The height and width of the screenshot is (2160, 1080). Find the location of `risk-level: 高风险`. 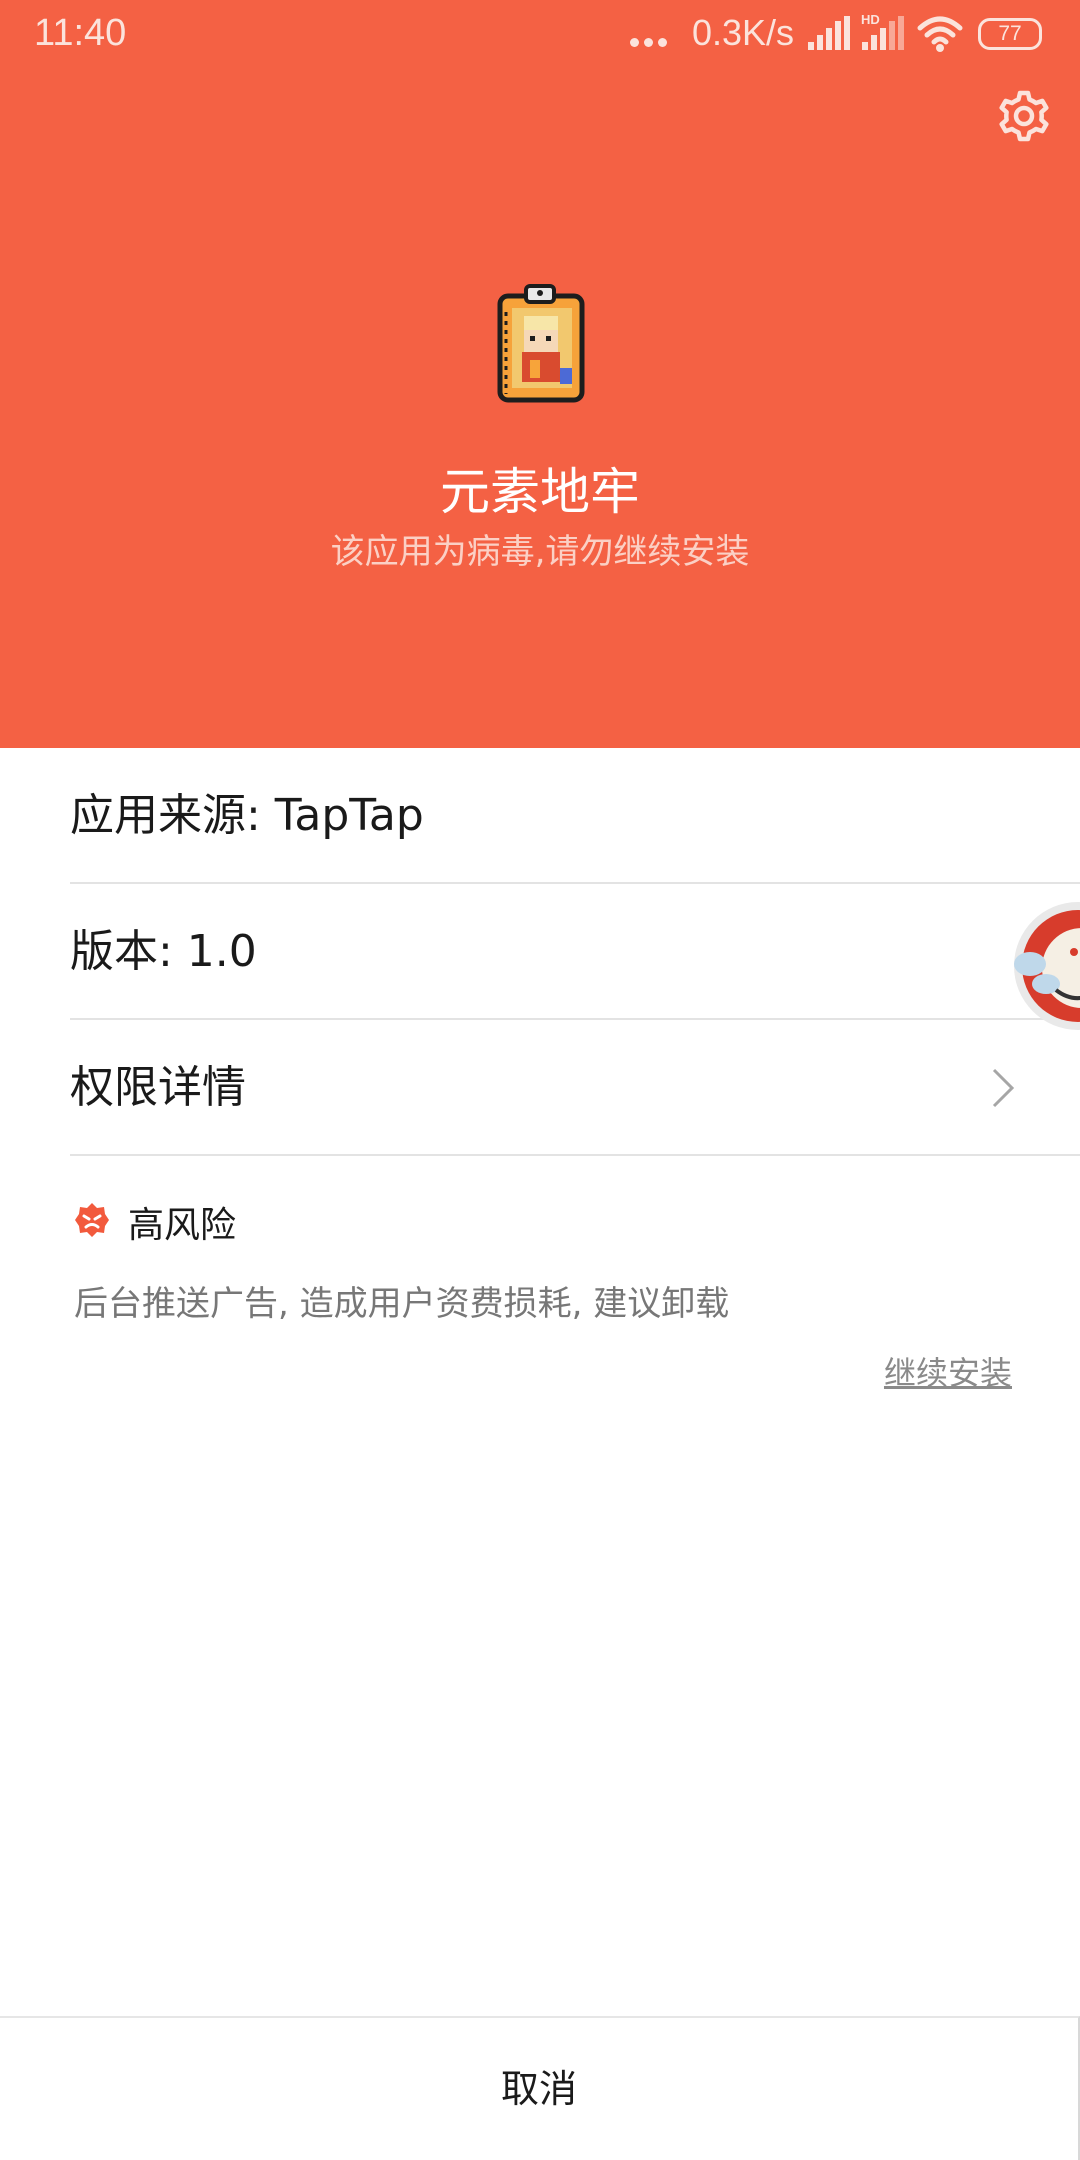

risk-level: 高风险 is located at coordinates (182, 1225).